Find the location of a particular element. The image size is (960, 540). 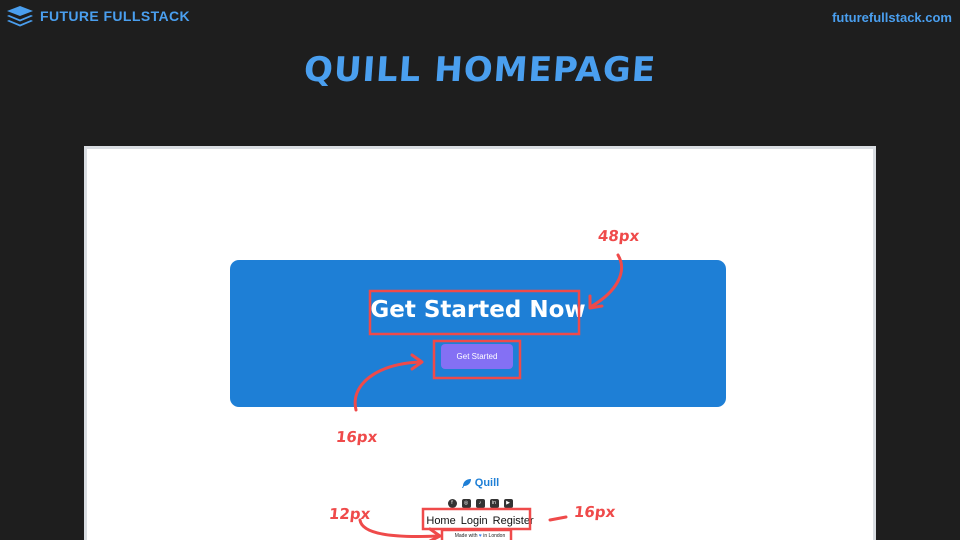

footer-logo-text: Quill is located at coordinates (487, 483).